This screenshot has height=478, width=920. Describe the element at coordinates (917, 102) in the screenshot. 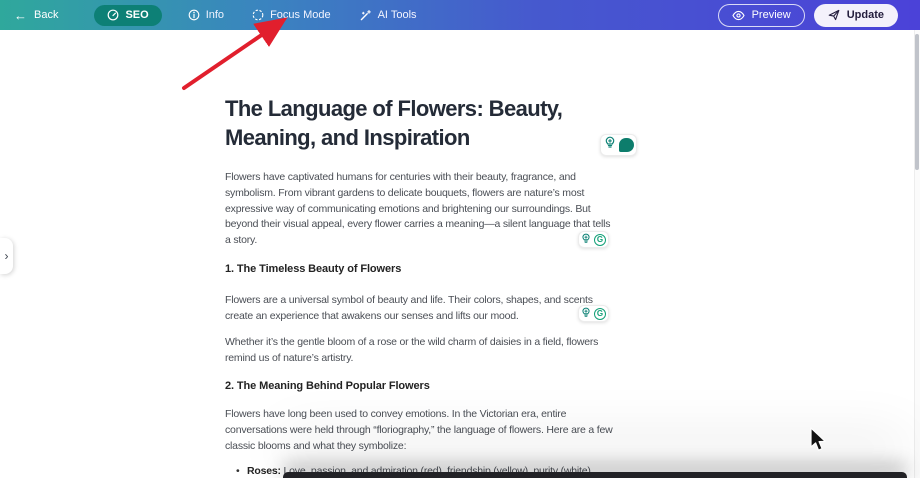

I see `scrollbar-thumb` at that location.